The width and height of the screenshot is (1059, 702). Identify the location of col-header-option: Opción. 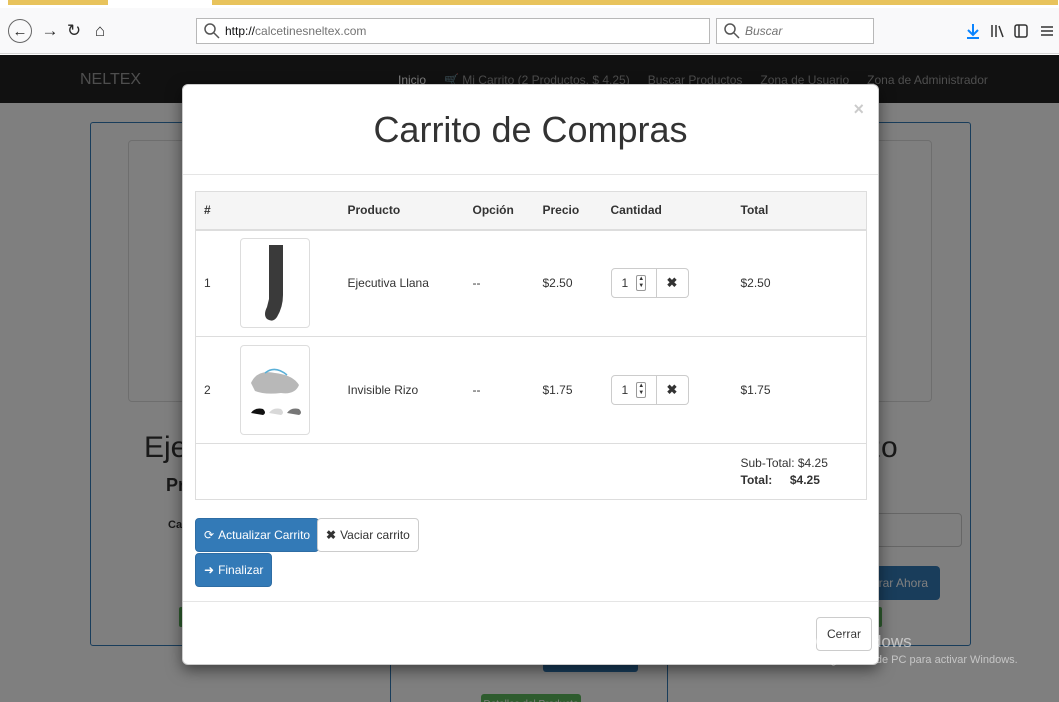
(499, 211).